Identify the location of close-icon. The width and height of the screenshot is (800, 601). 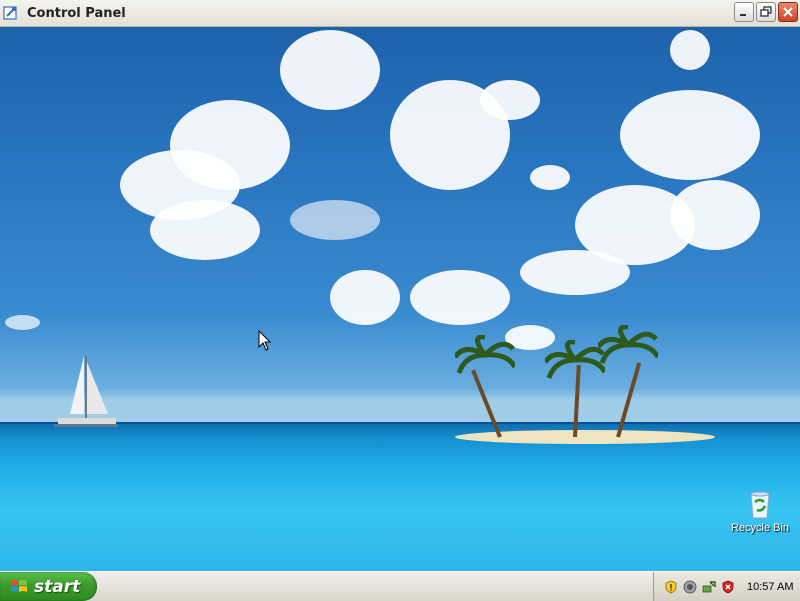
(788, 12).